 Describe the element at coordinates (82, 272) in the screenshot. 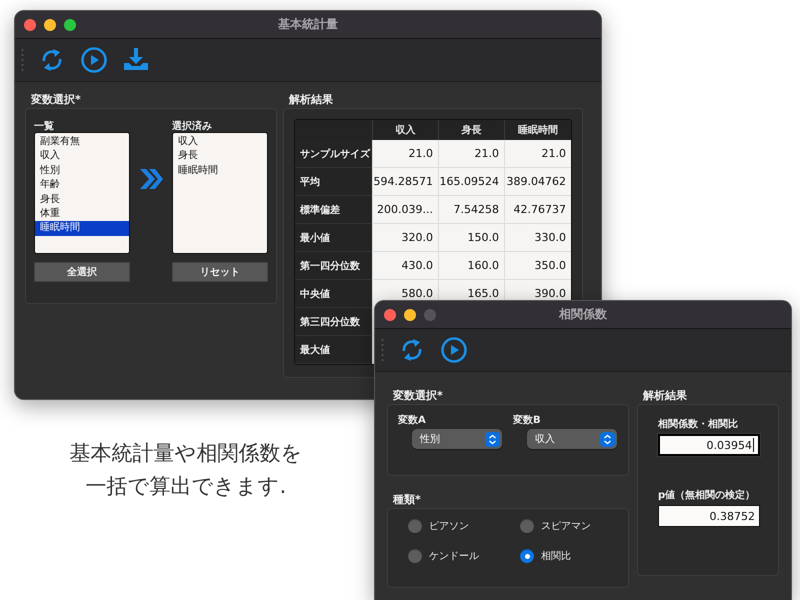

I see `select-all-button: 全選択` at that location.